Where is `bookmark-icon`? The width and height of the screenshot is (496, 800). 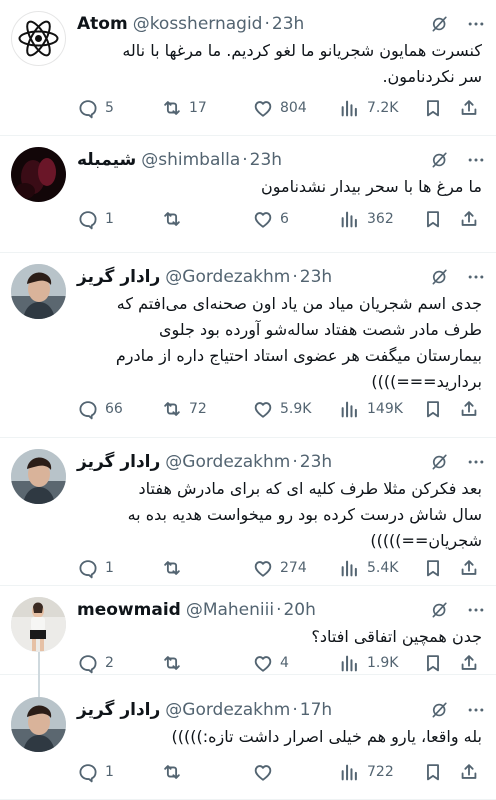 bookmark-icon is located at coordinates (433, 568).